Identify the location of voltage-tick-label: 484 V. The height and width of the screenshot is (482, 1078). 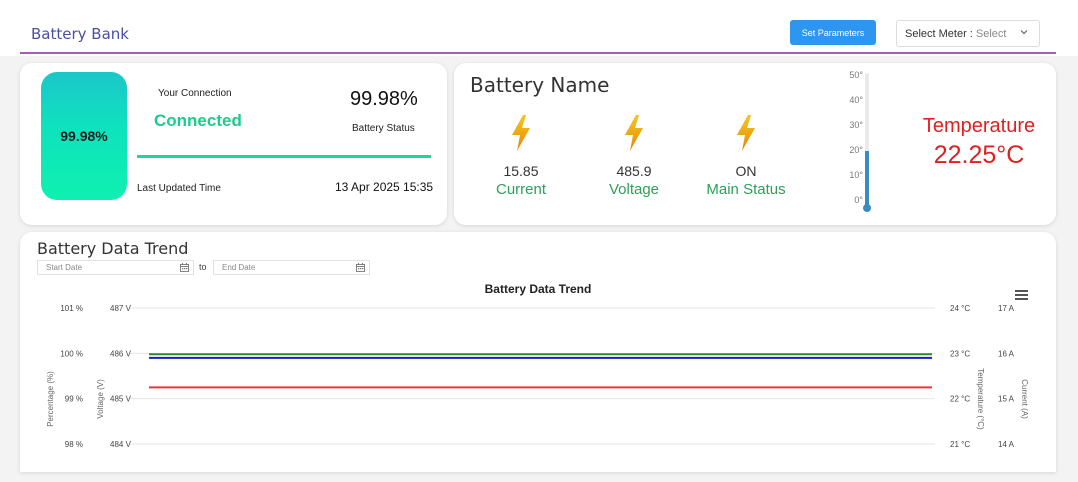
(121, 444).